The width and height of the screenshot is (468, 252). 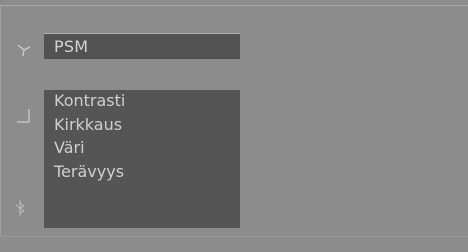 I want to click on frame-bottom-border, so click(x=234, y=236).